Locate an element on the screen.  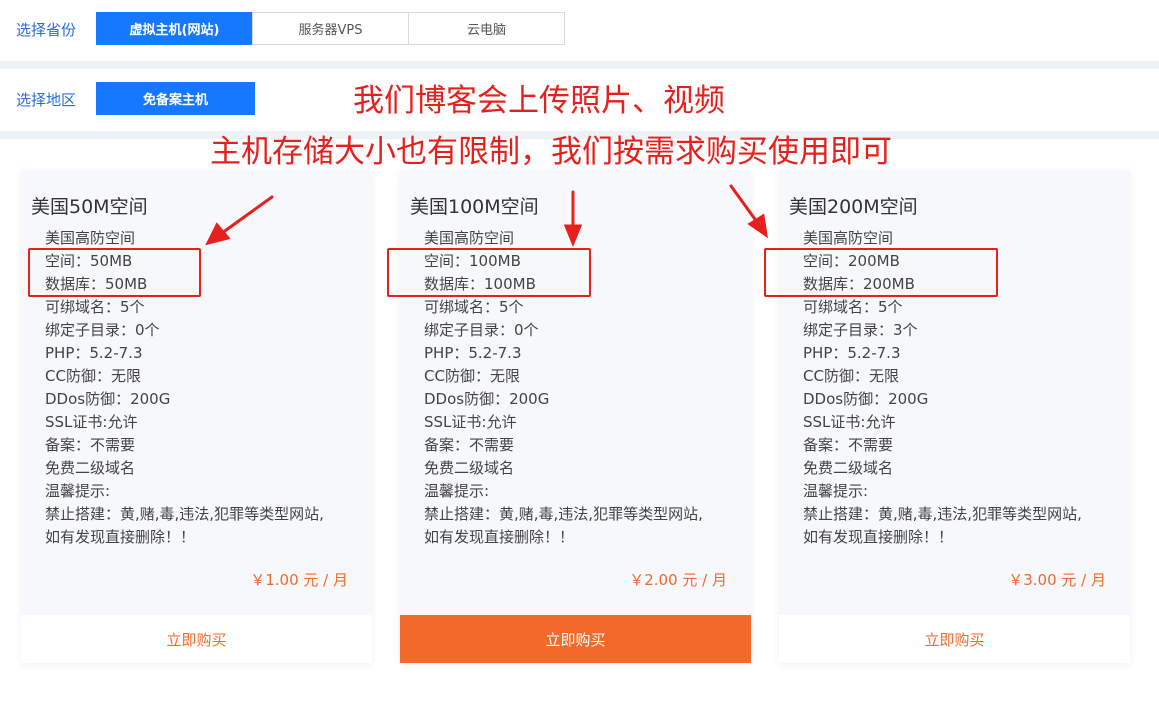
tab-no-filing-host: 免备案主机 is located at coordinates (175, 98).